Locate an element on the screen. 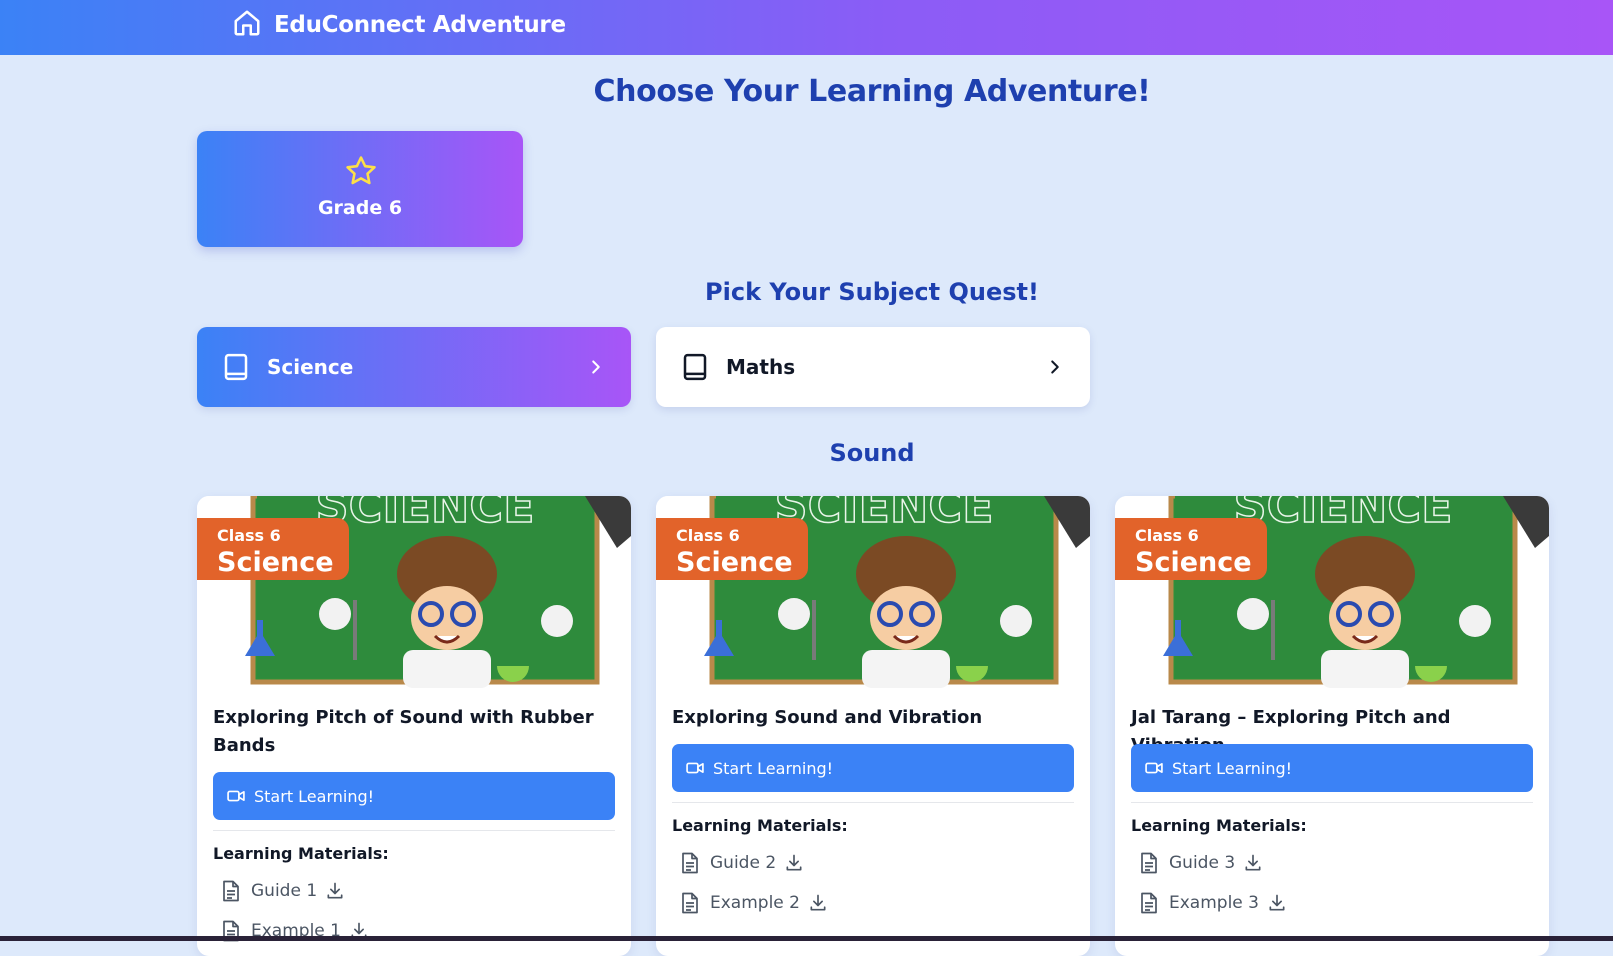 The image size is (1613, 956). material-item: Example 3 is located at coordinates (1213, 903).